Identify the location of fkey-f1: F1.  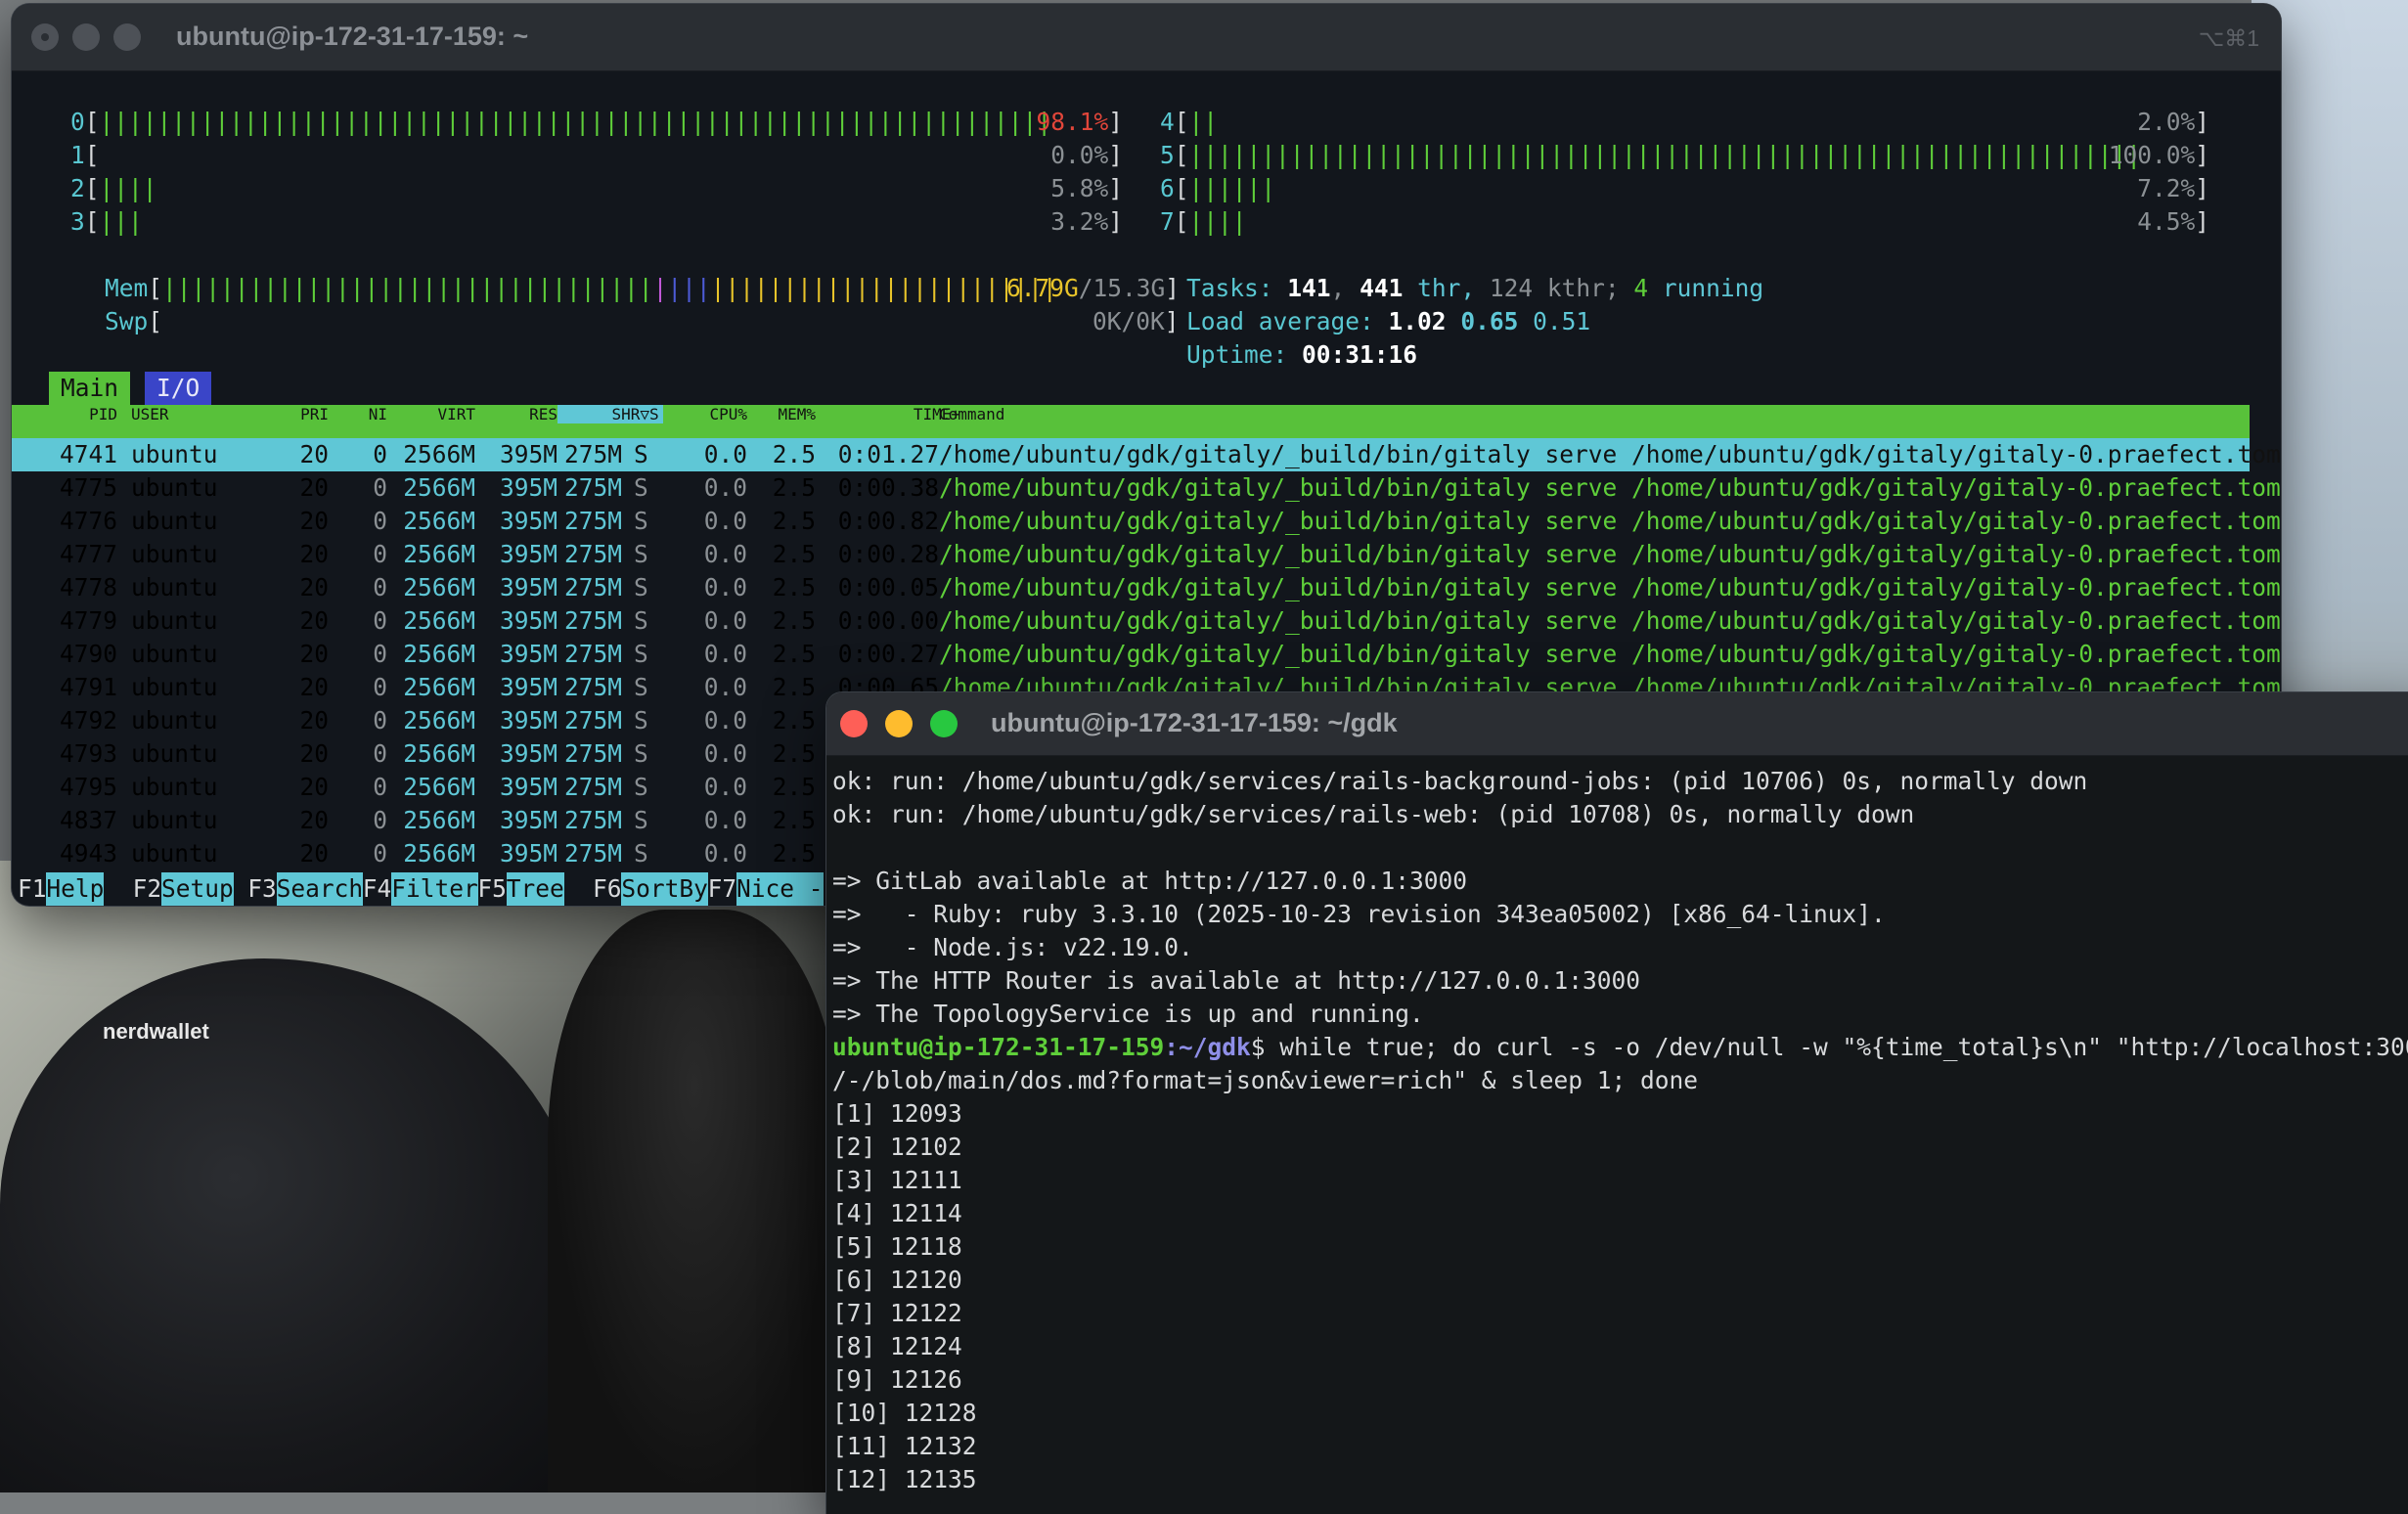
(32, 889).